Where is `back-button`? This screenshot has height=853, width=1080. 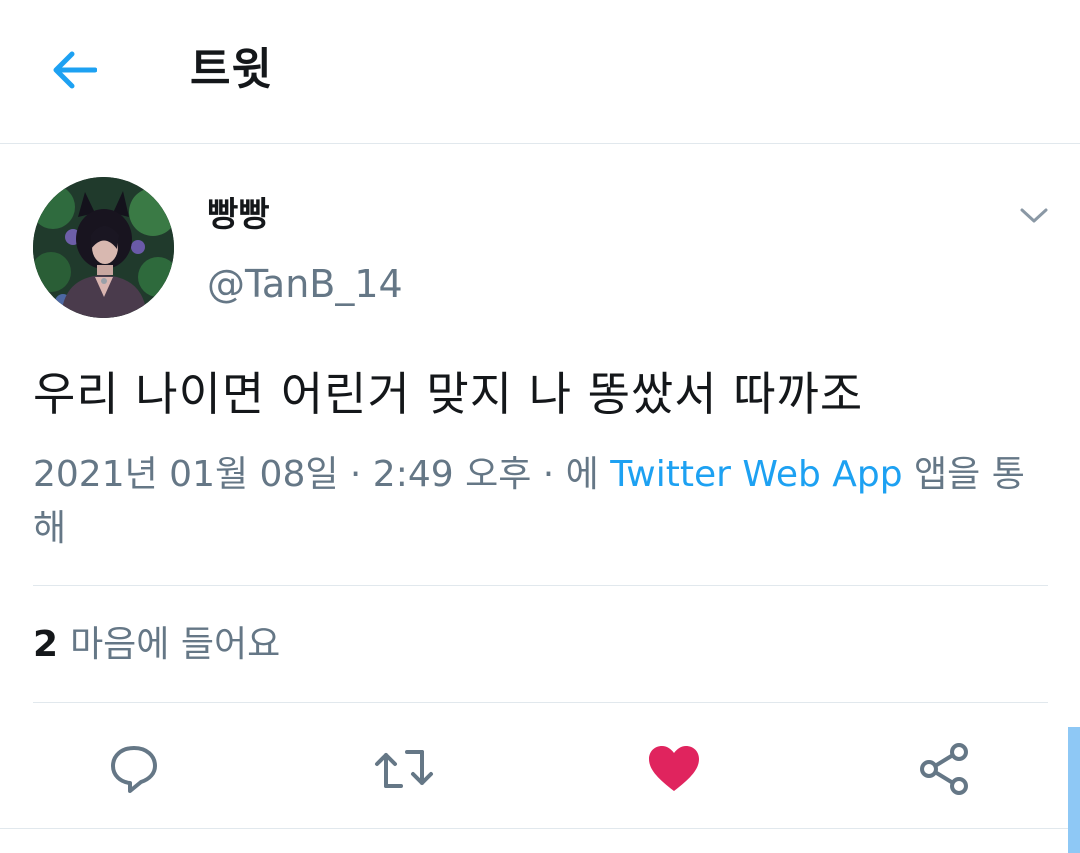
back-button is located at coordinates (74, 70).